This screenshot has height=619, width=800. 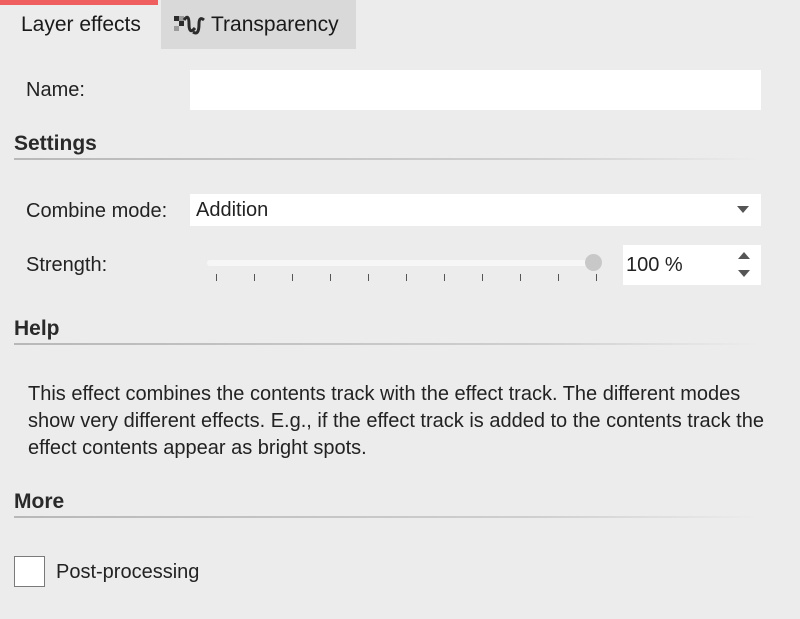 I want to click on tab-layer-effects: Layer effects, so click(x=80, y=24).